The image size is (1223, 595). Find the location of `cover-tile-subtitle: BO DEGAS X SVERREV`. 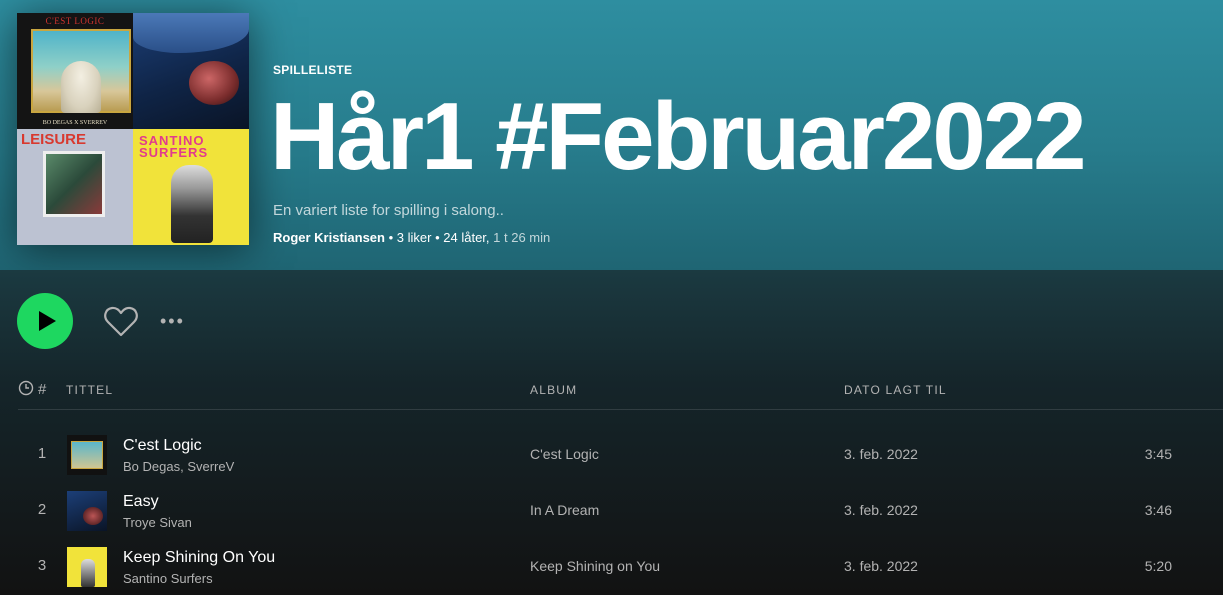

cover-tile-subtitle: BO DEGAS X SVERREV is located at coordinates (75, 123).